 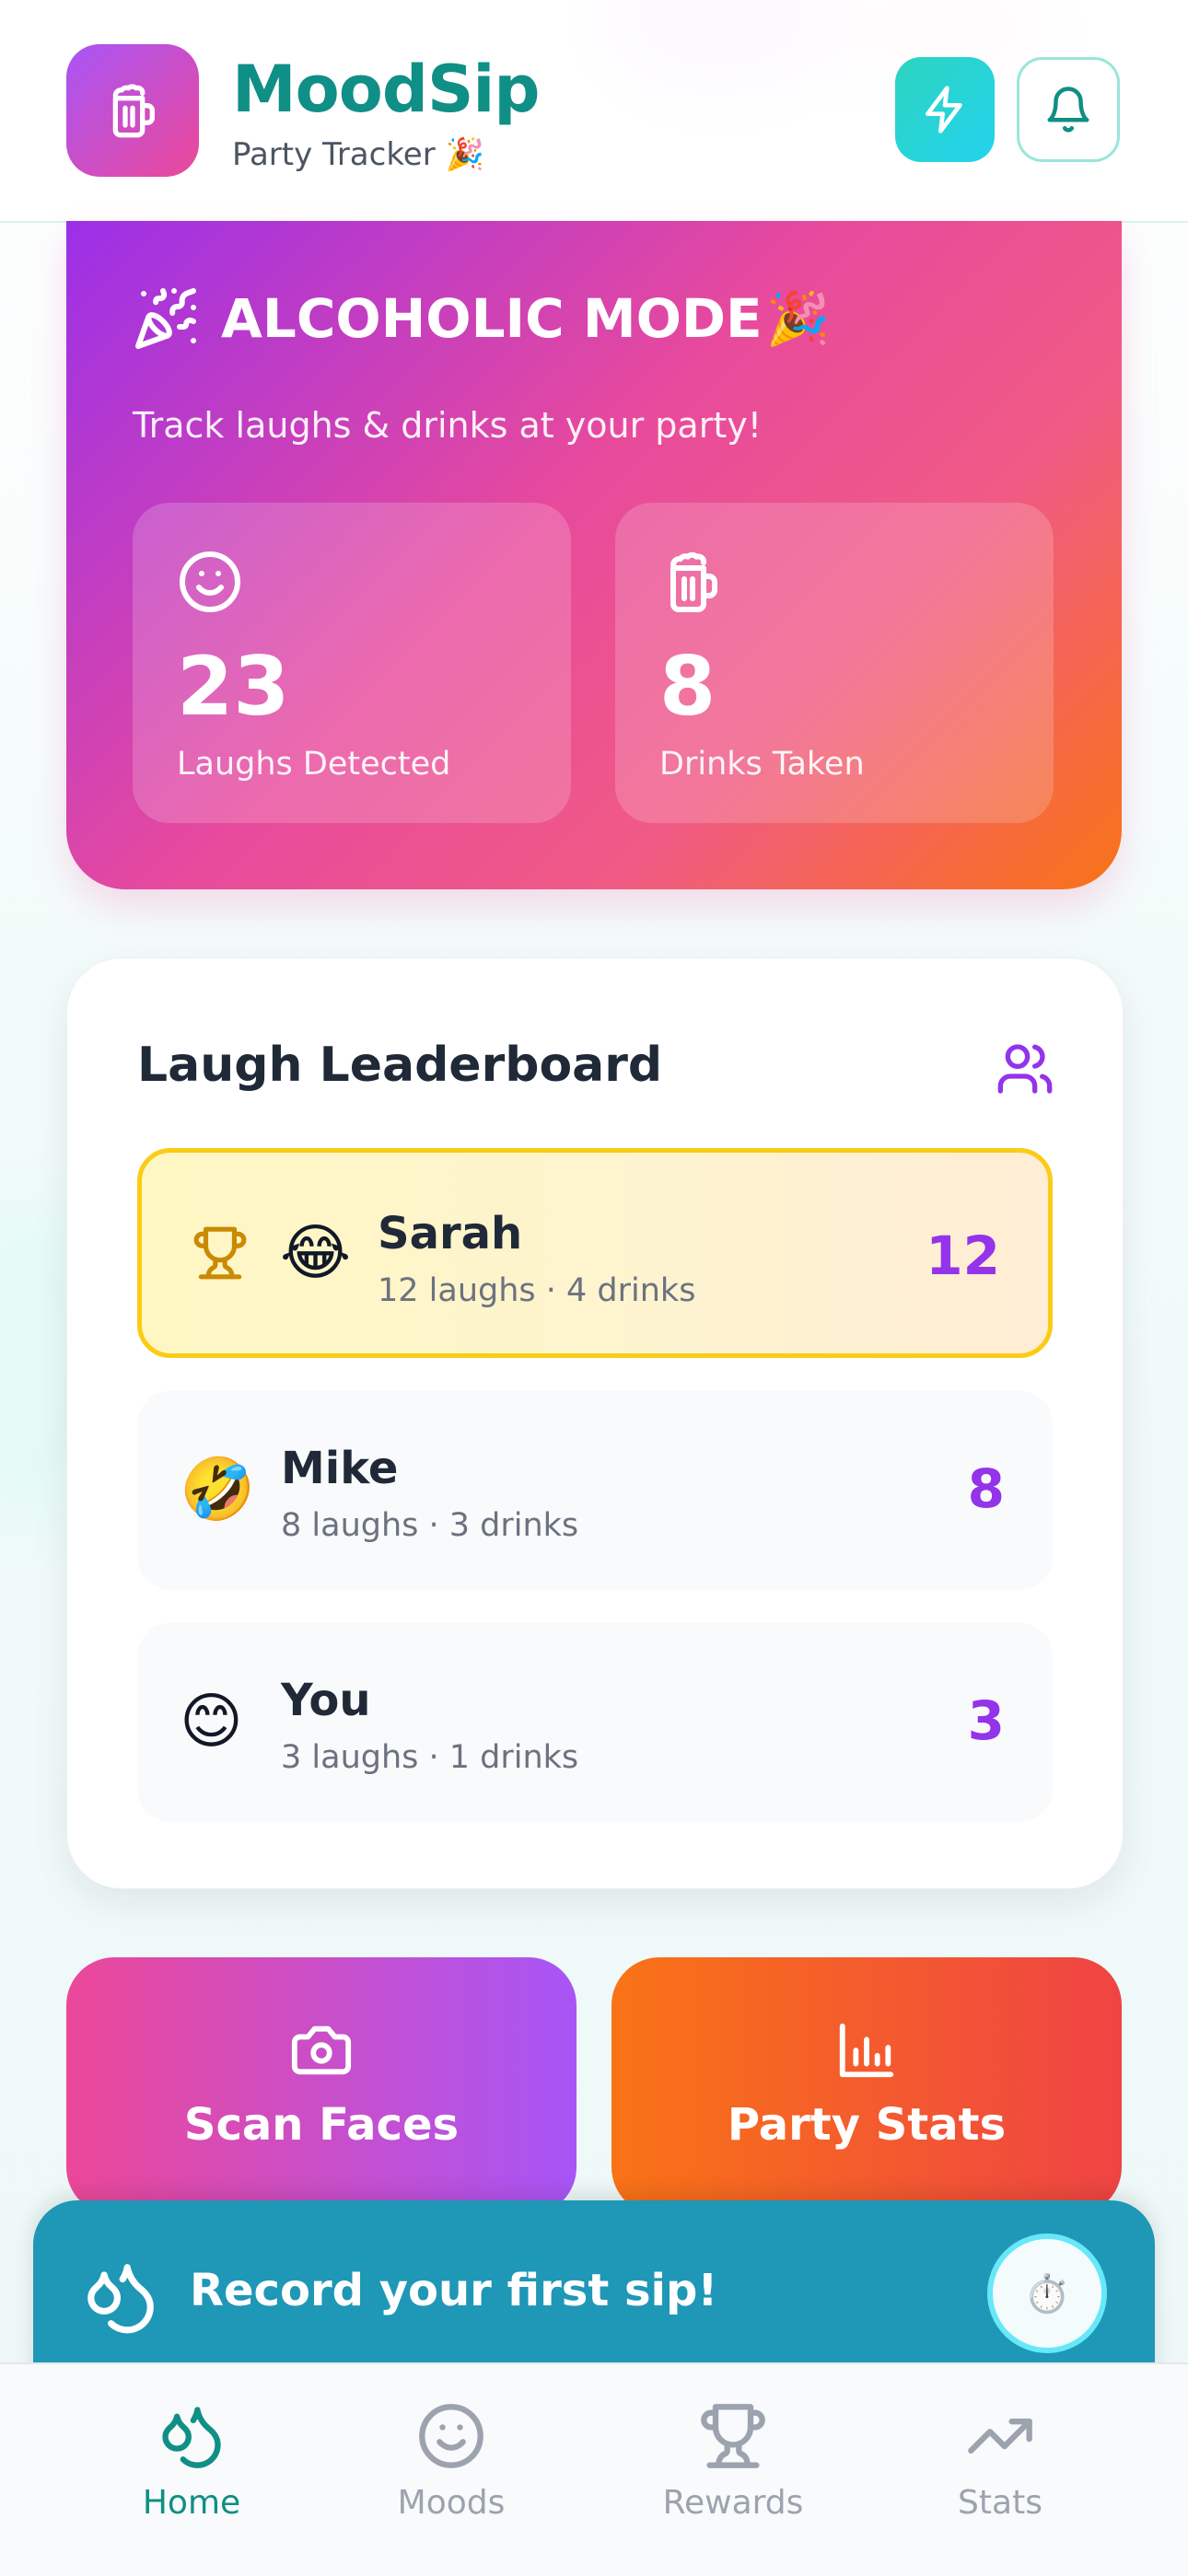 What do you see at coordinates (866, 2086) in the screenshot?
I see `party-stats-button: Party Stats` at bounding box center [866, 2086].